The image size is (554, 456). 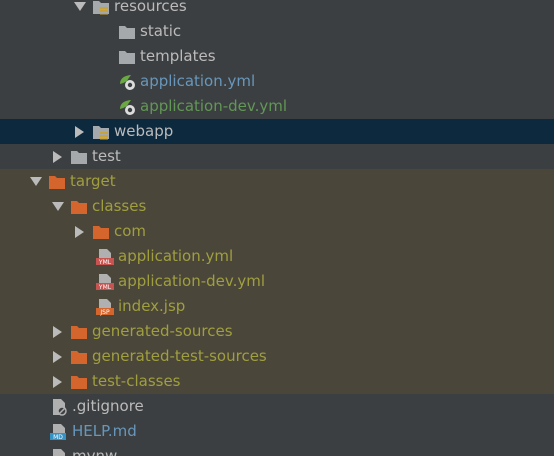 What do you see at coordinates (277, 406) in the screenshot?
I see `tree-node-gitignore: .gitignore` at bounding box center [277, 406].